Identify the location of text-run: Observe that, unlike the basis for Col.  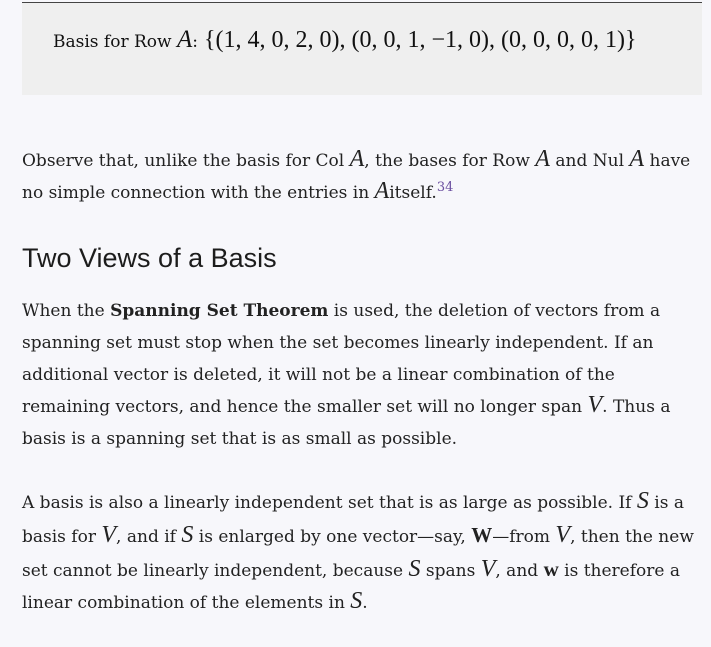
(186, 161).